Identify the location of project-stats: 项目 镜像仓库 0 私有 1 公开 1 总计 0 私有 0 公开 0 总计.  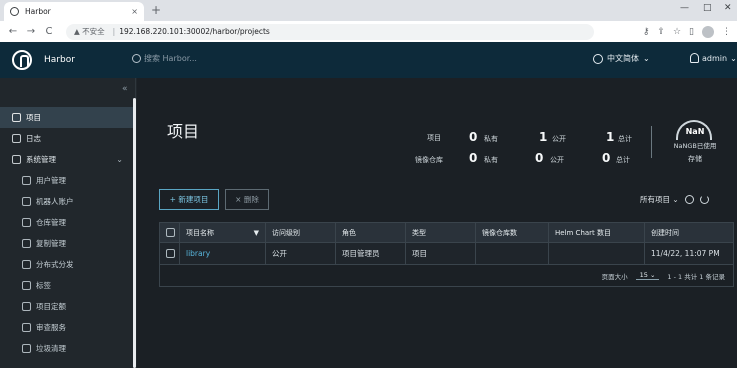
(527, 150).